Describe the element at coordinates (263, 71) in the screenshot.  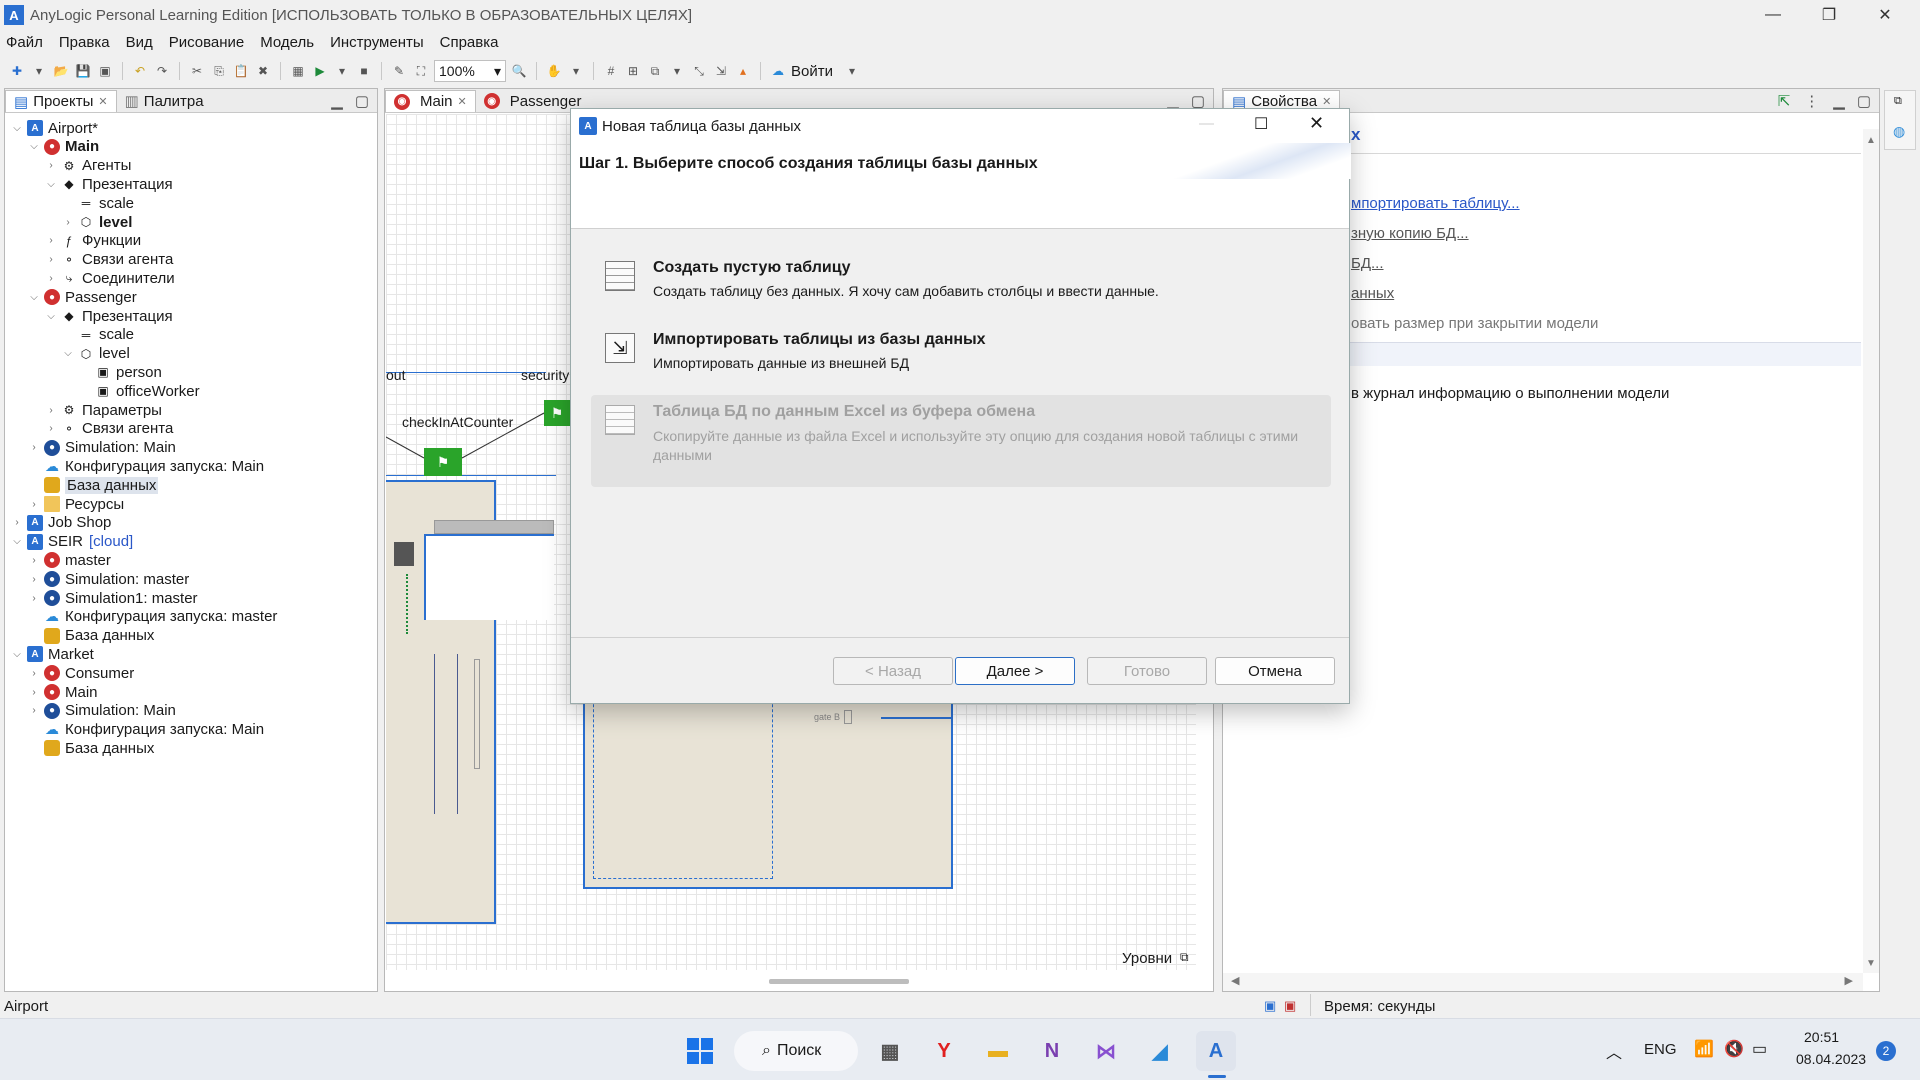
I see `delete-icon: ✖` at that location.